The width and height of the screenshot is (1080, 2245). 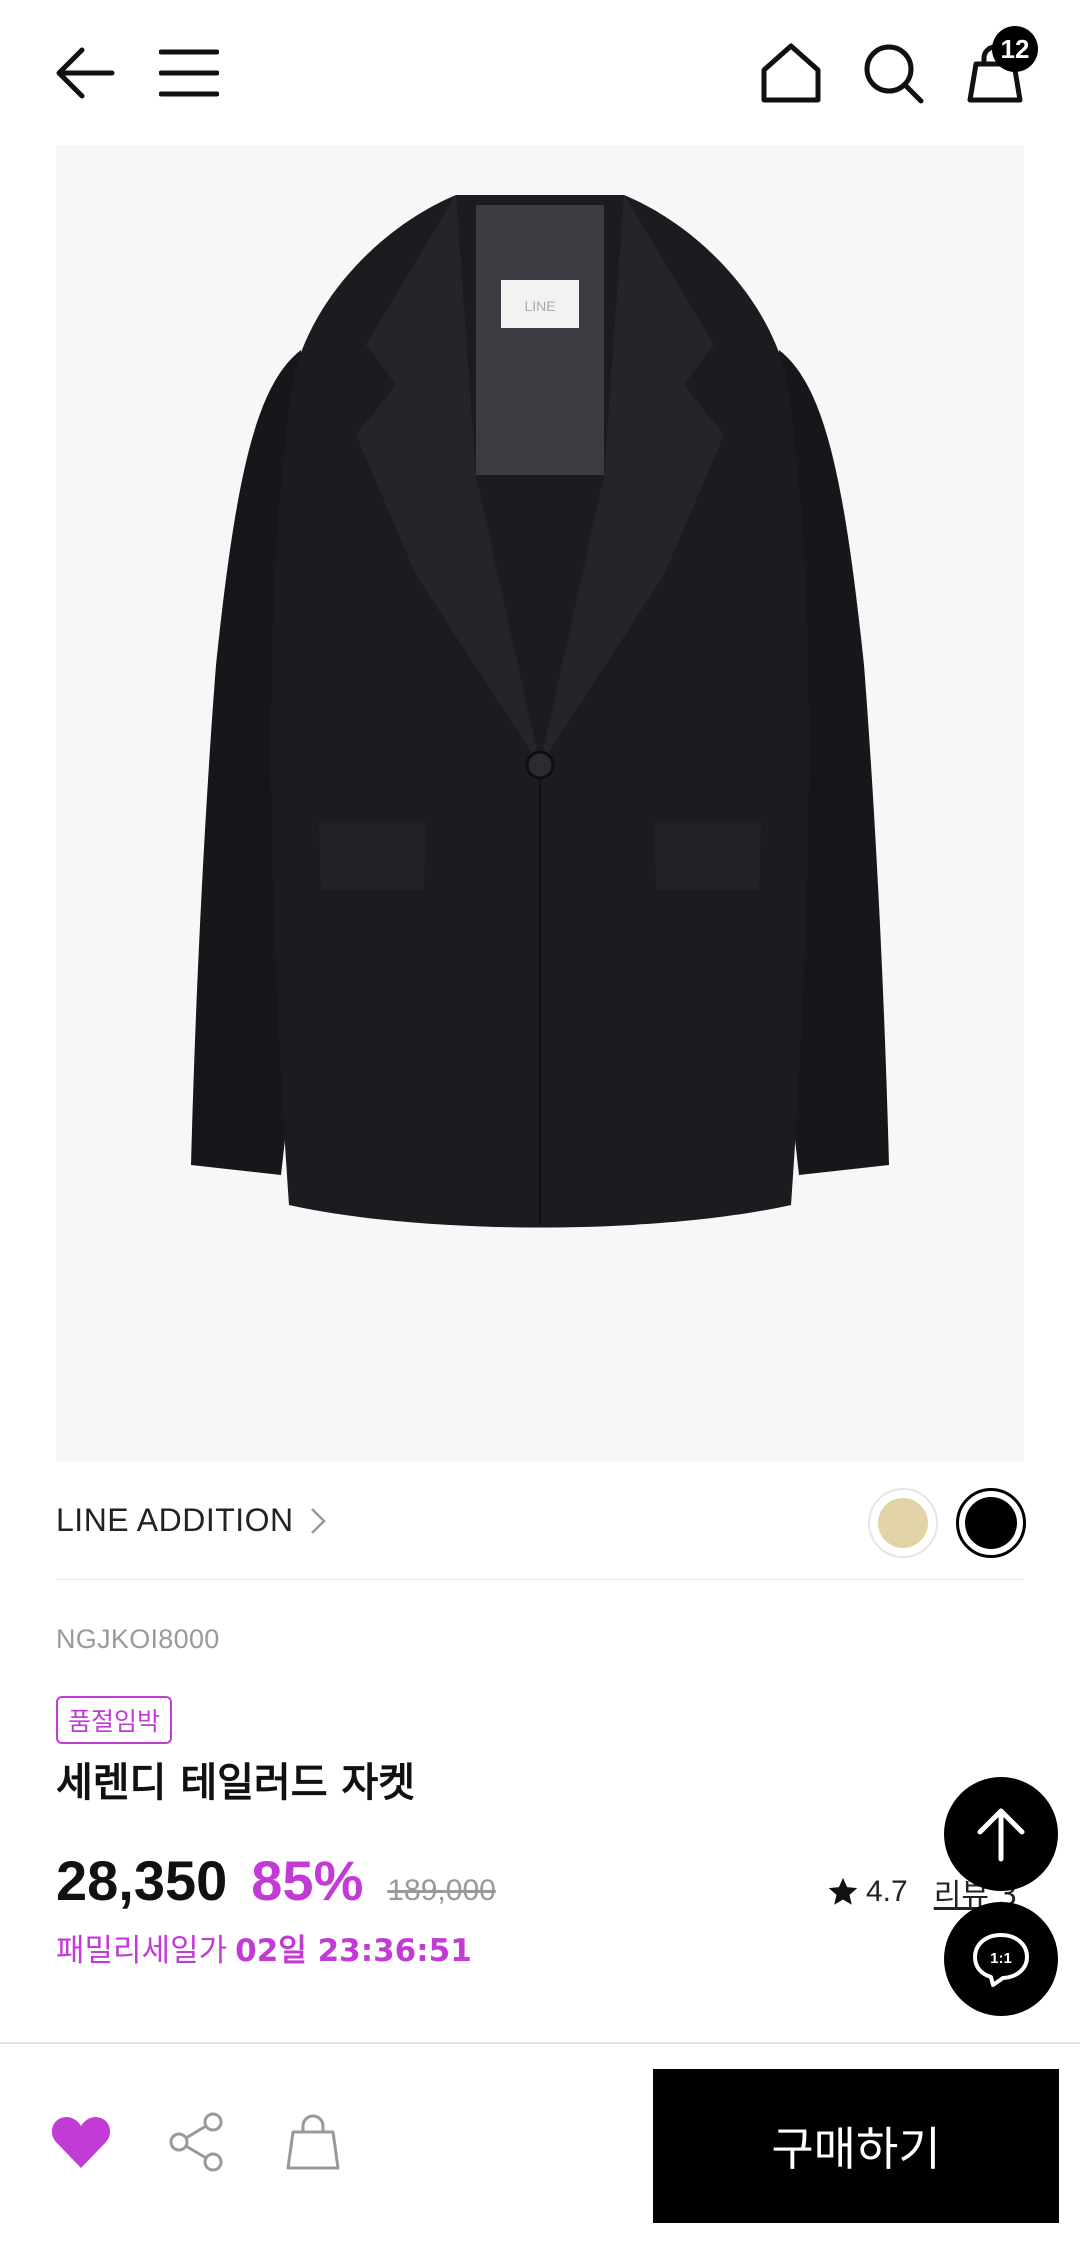 I want to click on share-icon, so click(x=197, y=2142).